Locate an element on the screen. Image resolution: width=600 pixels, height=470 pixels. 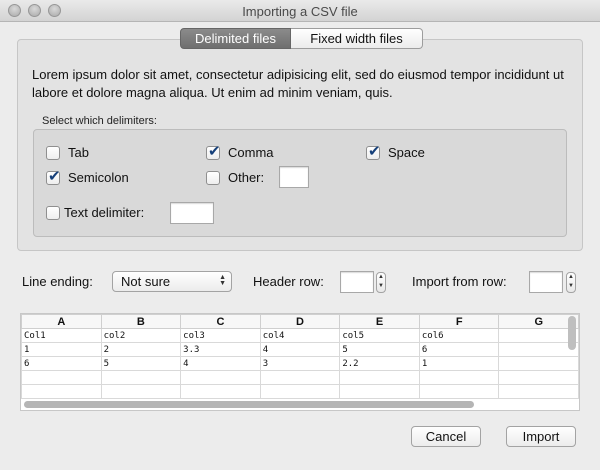
table-cell: col2 is located at coordinates (141, 335).